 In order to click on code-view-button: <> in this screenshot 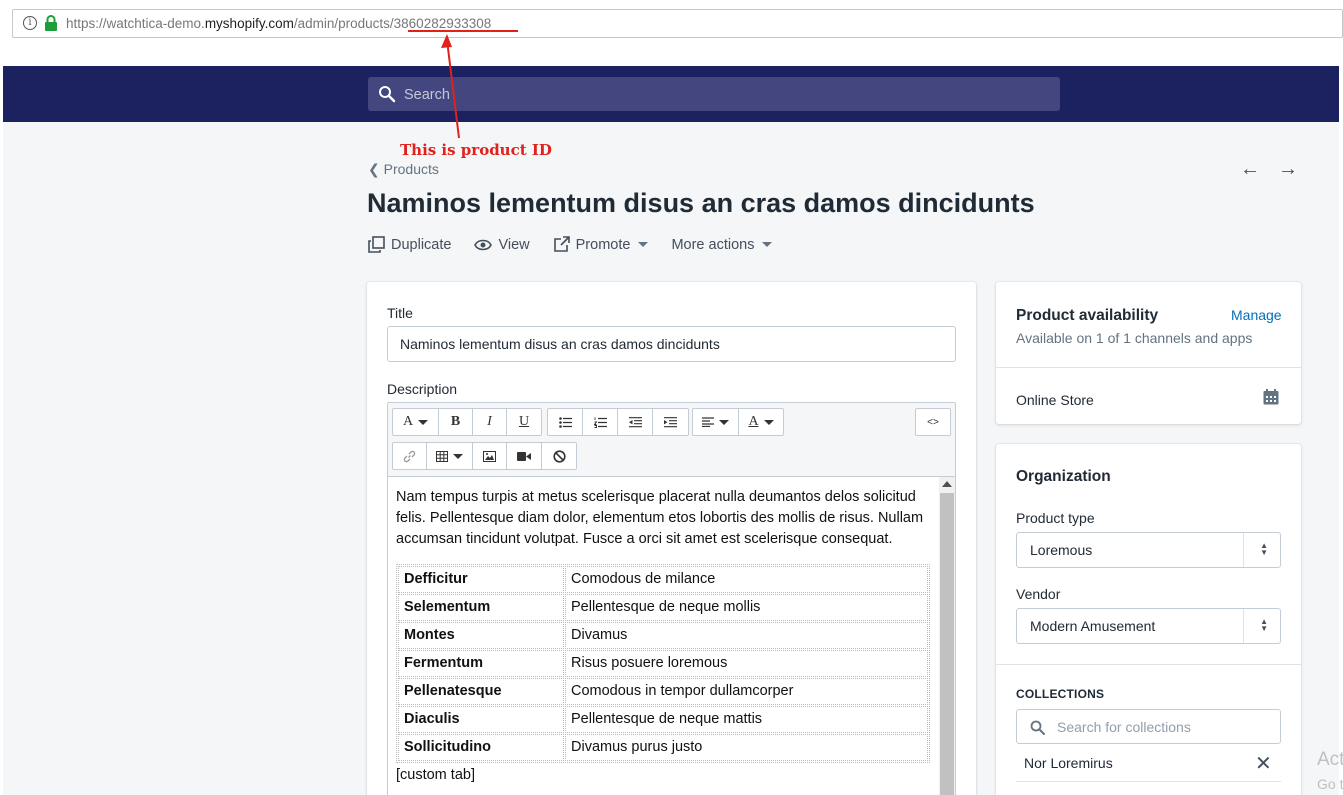, I will do `click(933, 422)`.